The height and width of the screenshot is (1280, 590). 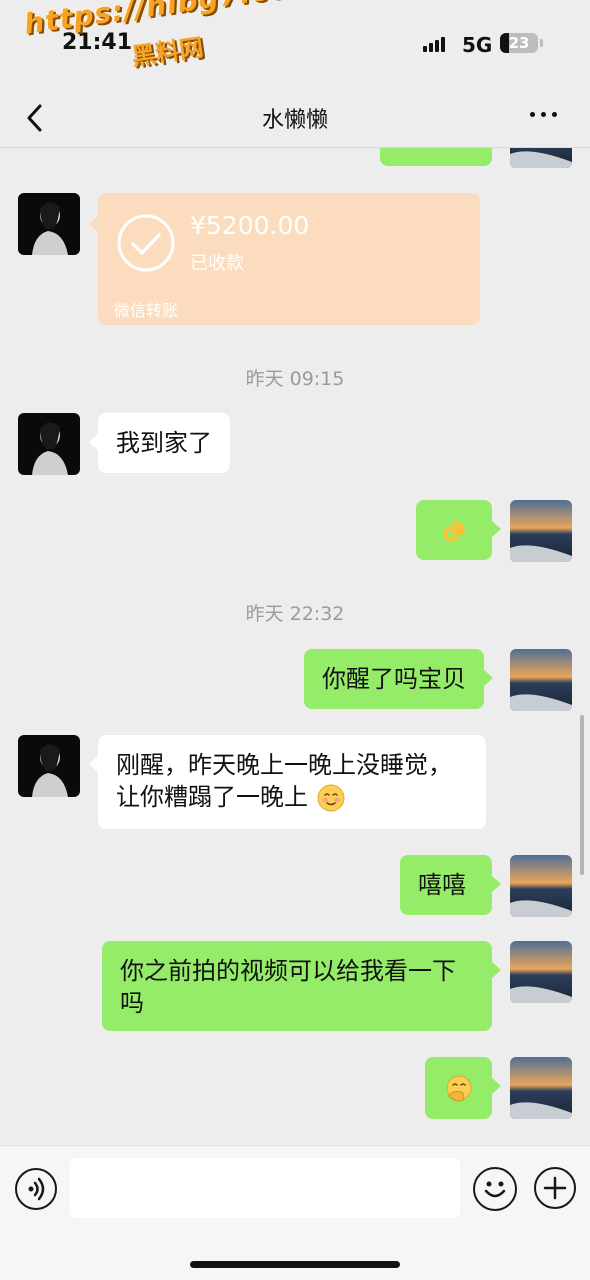 I want to click on battery-icon: 23, so click(x=519, y=43).